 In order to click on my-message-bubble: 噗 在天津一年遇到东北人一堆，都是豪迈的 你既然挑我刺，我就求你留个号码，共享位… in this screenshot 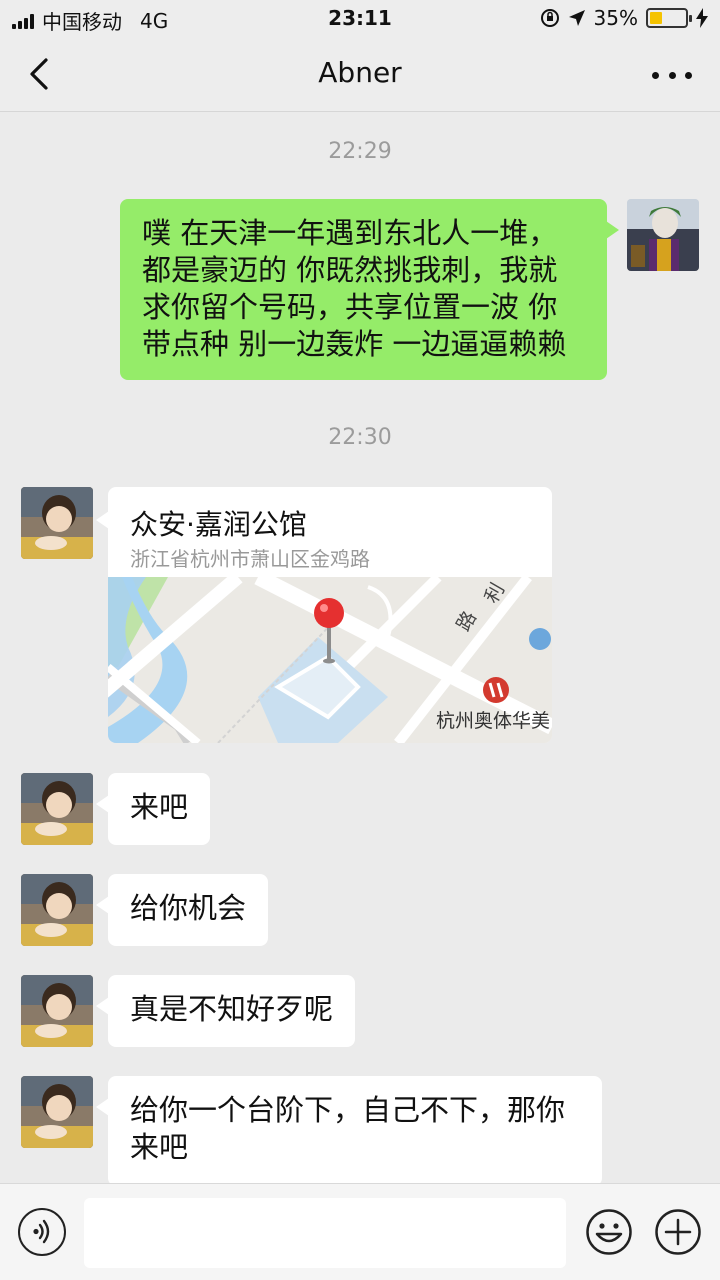, I will do `click(369, 289)`.